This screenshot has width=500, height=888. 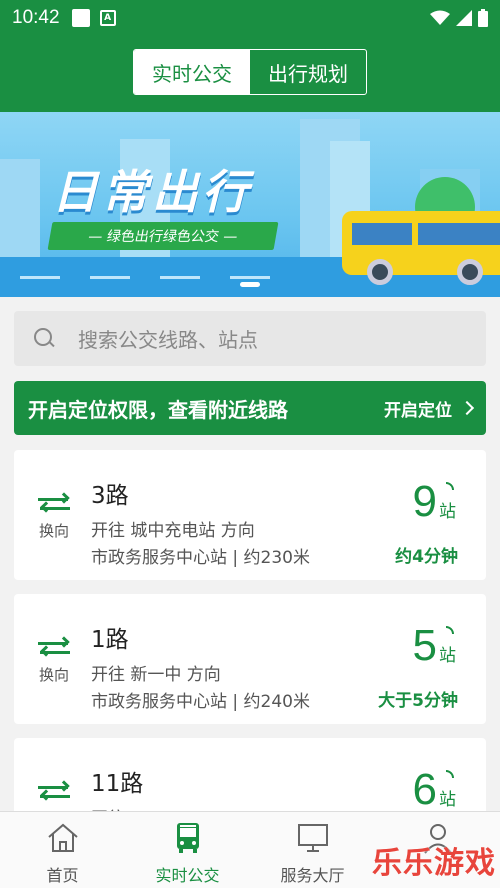 I want to click on arrival-eta: 约4分钟, so click(x=426, y=557).